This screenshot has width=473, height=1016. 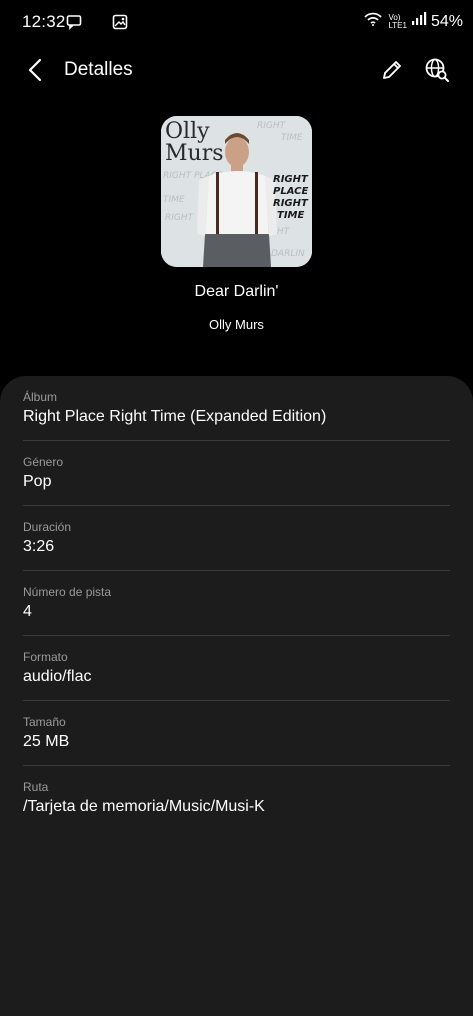 I want to click on album-title-text-3: RIGHT, so click(x=291, y=203).